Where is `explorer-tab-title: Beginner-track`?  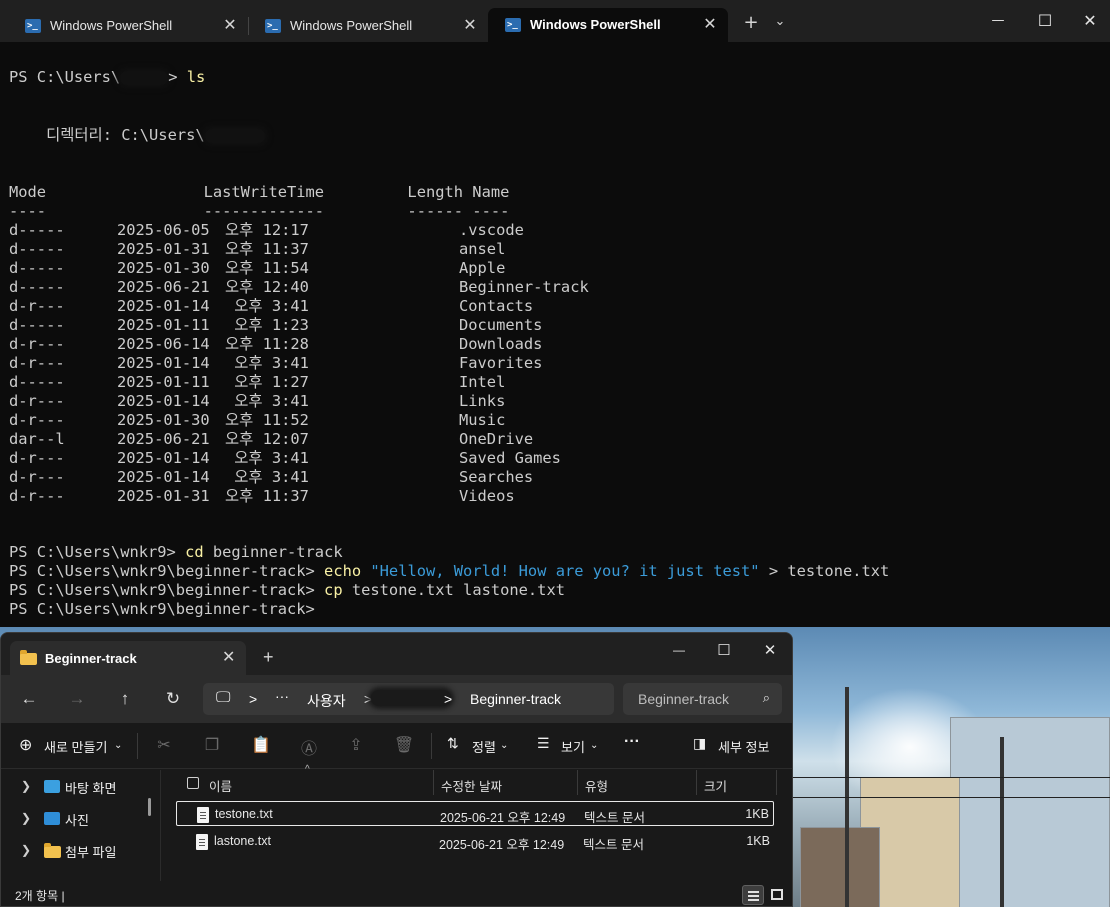 explorer-tab-title: Beginner-track is located at coordinates (91, 658).